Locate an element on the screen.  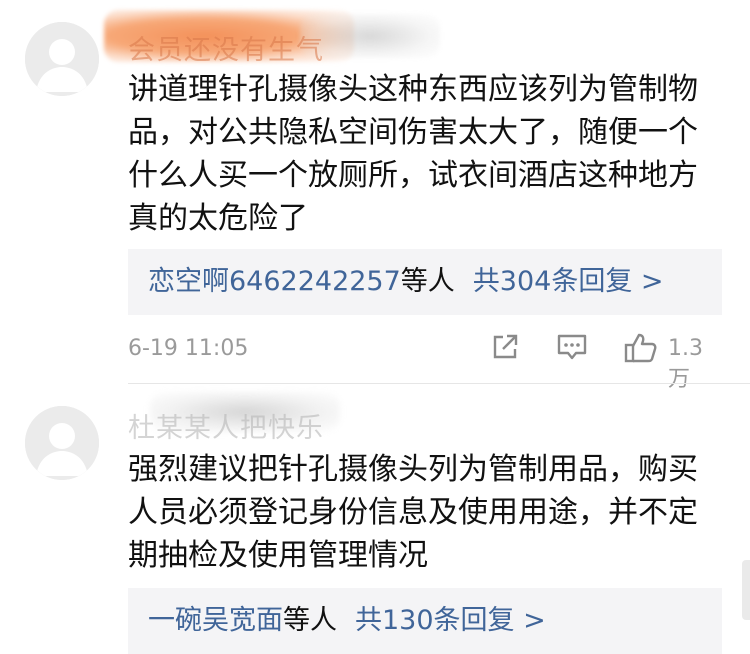
scrollbar is located at coordinates (746, 590).